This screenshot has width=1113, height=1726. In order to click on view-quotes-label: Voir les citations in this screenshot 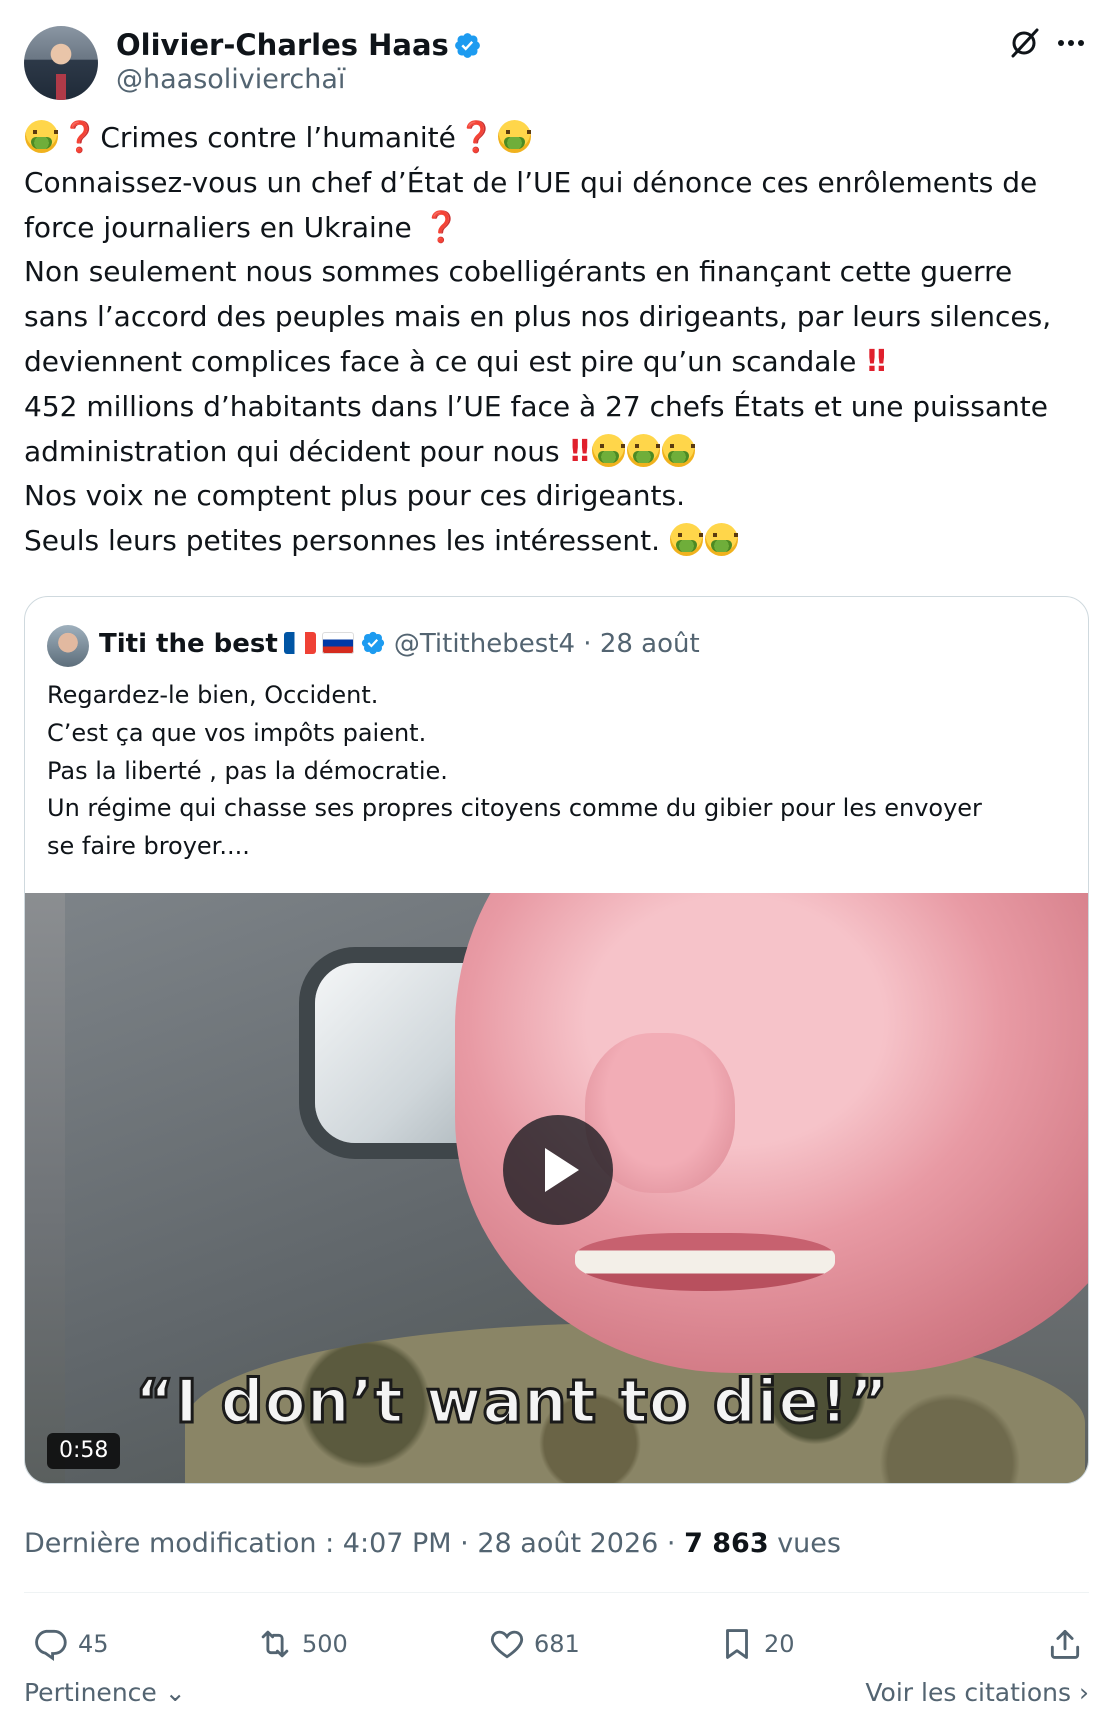, I will do `click(968, 1692)`.